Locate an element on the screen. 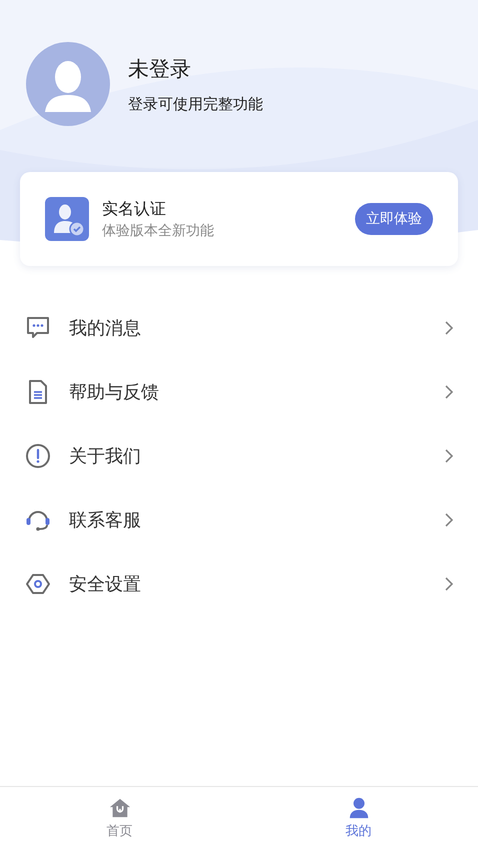 The width and height of the screenshot is (478, 850). menu-item: 联系客服 is located at coordinates (256, 520).